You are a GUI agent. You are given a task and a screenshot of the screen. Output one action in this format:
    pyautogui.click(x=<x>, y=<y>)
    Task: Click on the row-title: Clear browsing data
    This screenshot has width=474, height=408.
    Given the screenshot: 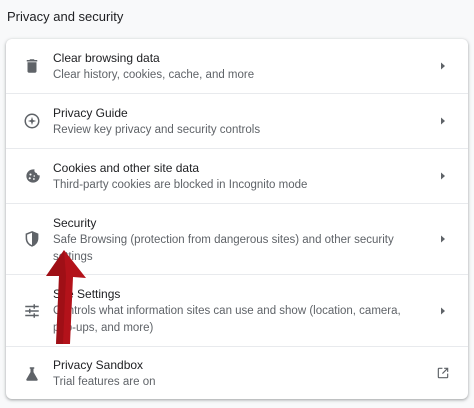 What is the action you would take?
    pyautogui.click(x=106, y=58)
    